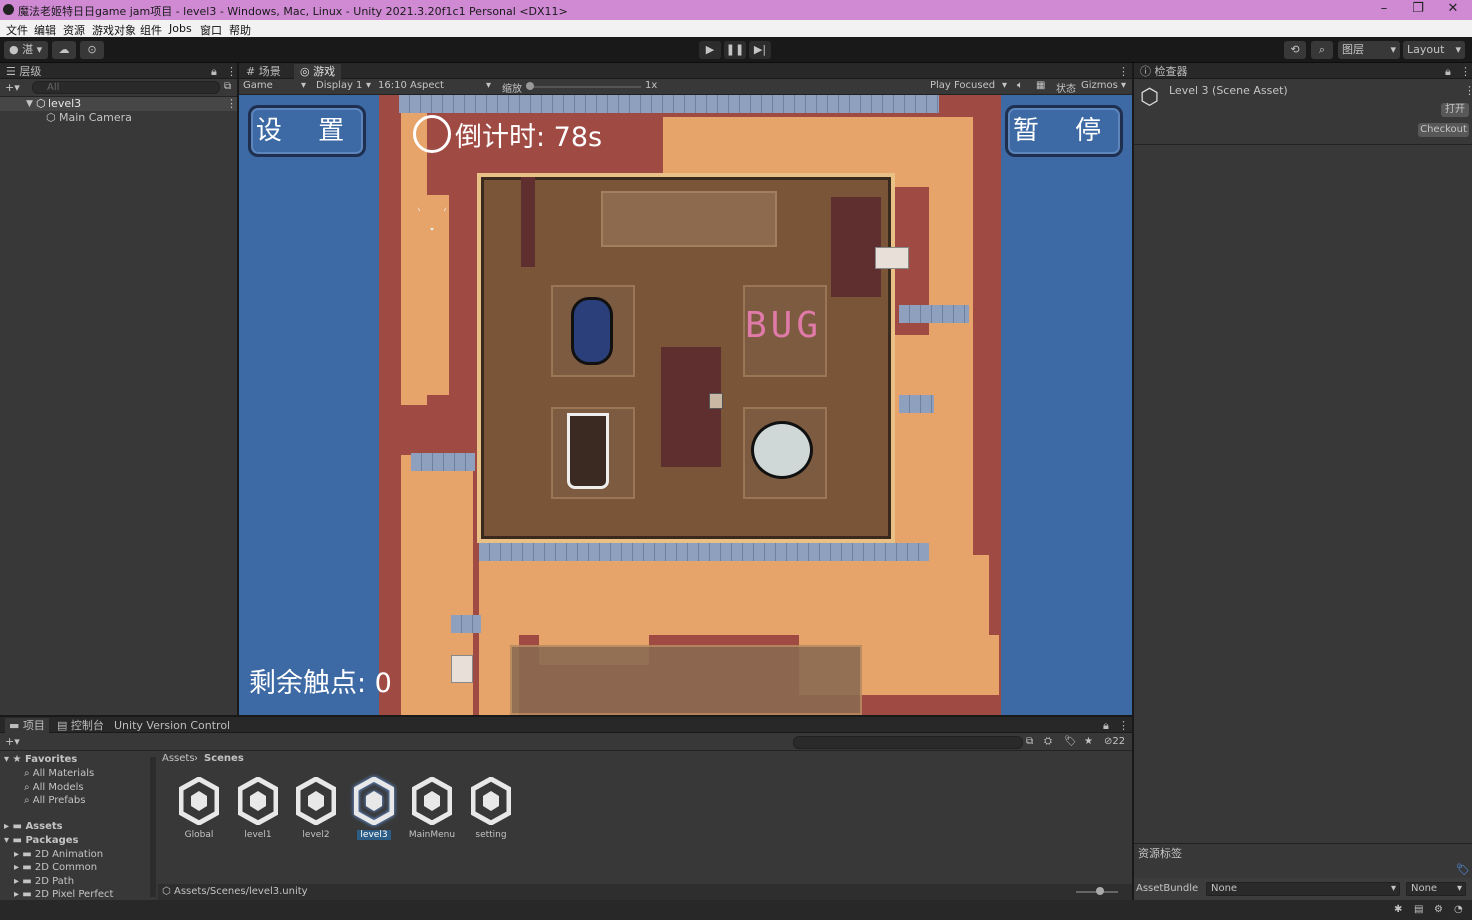 Image resolution: width=1472 pixels, height=920 pixels. Describe the element at coordinates (1123, 71) in the screenshot. I see `game-more-icon: ⋮` at that location.